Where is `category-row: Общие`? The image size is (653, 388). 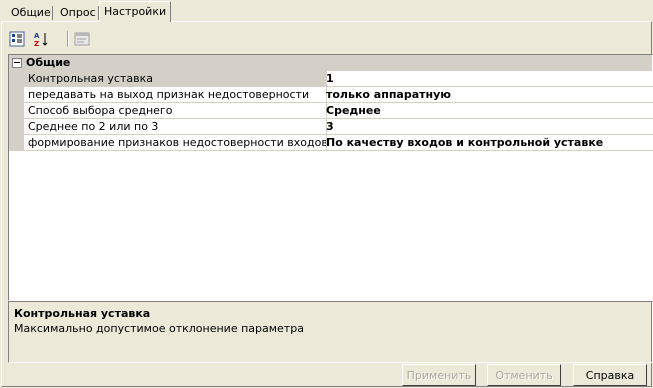
category-row: Общие is located at coordinates (330, 63).